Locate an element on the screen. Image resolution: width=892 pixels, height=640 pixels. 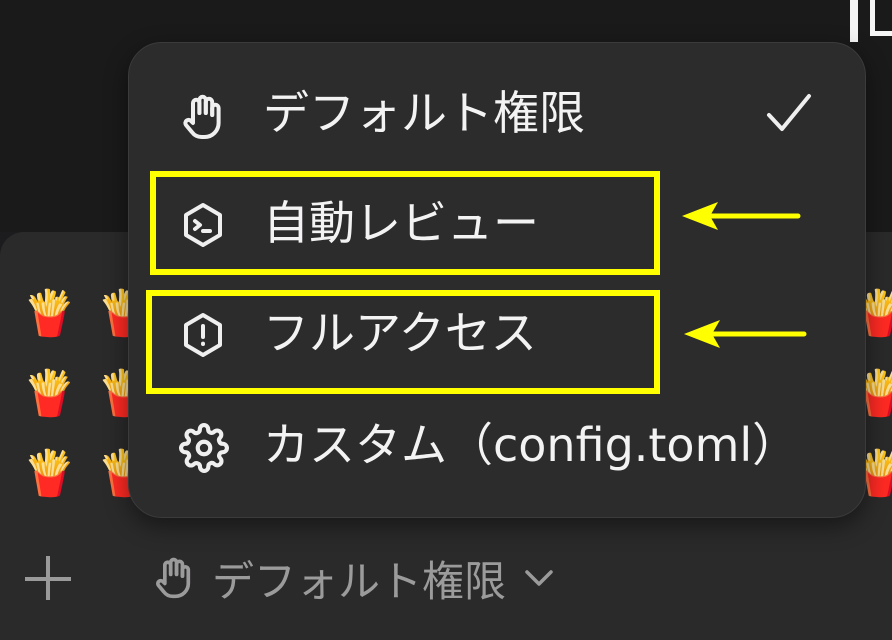
permission-mode-dropdown: デフォルト権限 is located at coordinates (354, 578).